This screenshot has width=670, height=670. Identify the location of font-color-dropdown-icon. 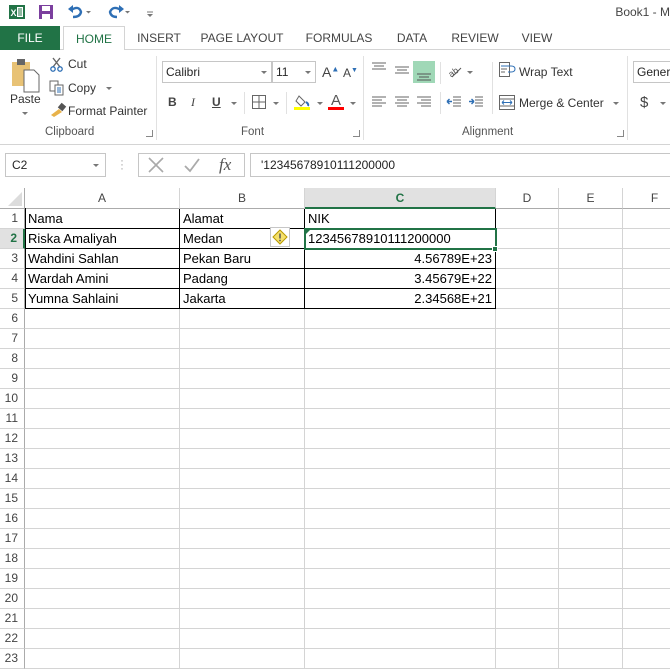
(353, 103).